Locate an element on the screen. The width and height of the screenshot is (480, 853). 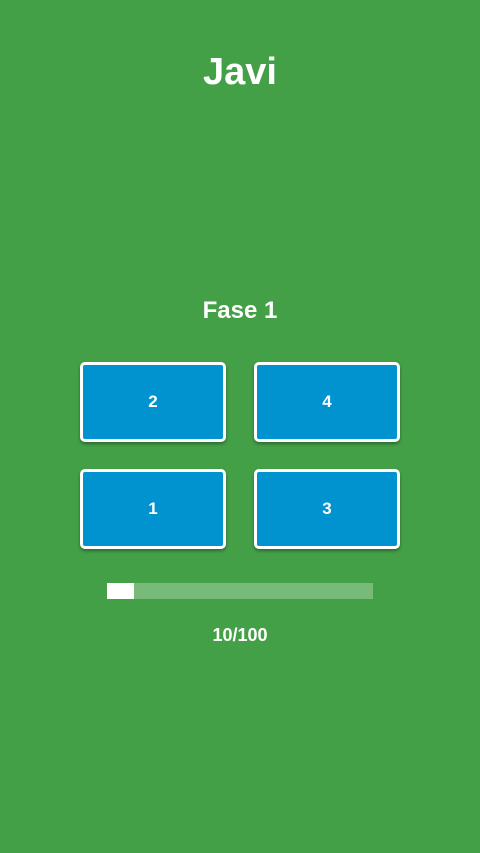
player-name: Javi is located at coordinates (240, 72).